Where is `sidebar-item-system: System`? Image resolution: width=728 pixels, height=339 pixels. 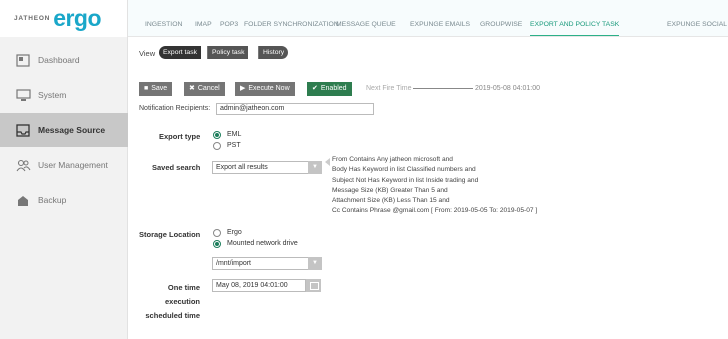
sidebar-item-system: System is located at coordinates (64, 95).